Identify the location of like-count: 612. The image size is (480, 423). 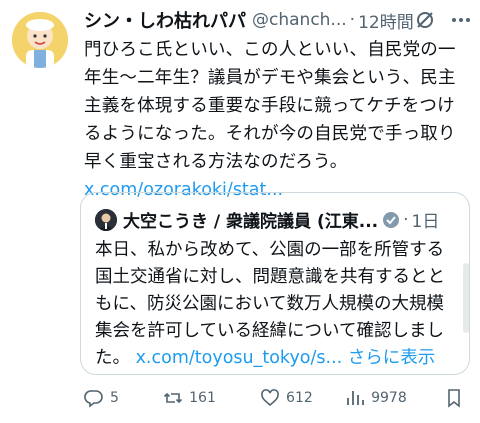
(299, 398).